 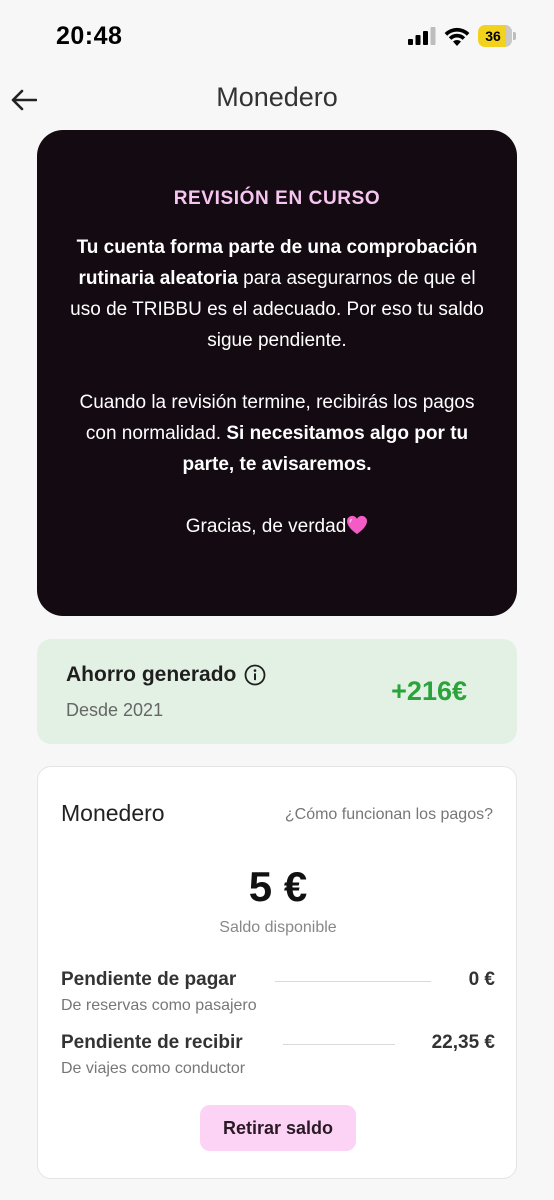 I want to click on how-payments-work-link: ¿Cómo funcionan los pagos?, so click(x=389, y=815).